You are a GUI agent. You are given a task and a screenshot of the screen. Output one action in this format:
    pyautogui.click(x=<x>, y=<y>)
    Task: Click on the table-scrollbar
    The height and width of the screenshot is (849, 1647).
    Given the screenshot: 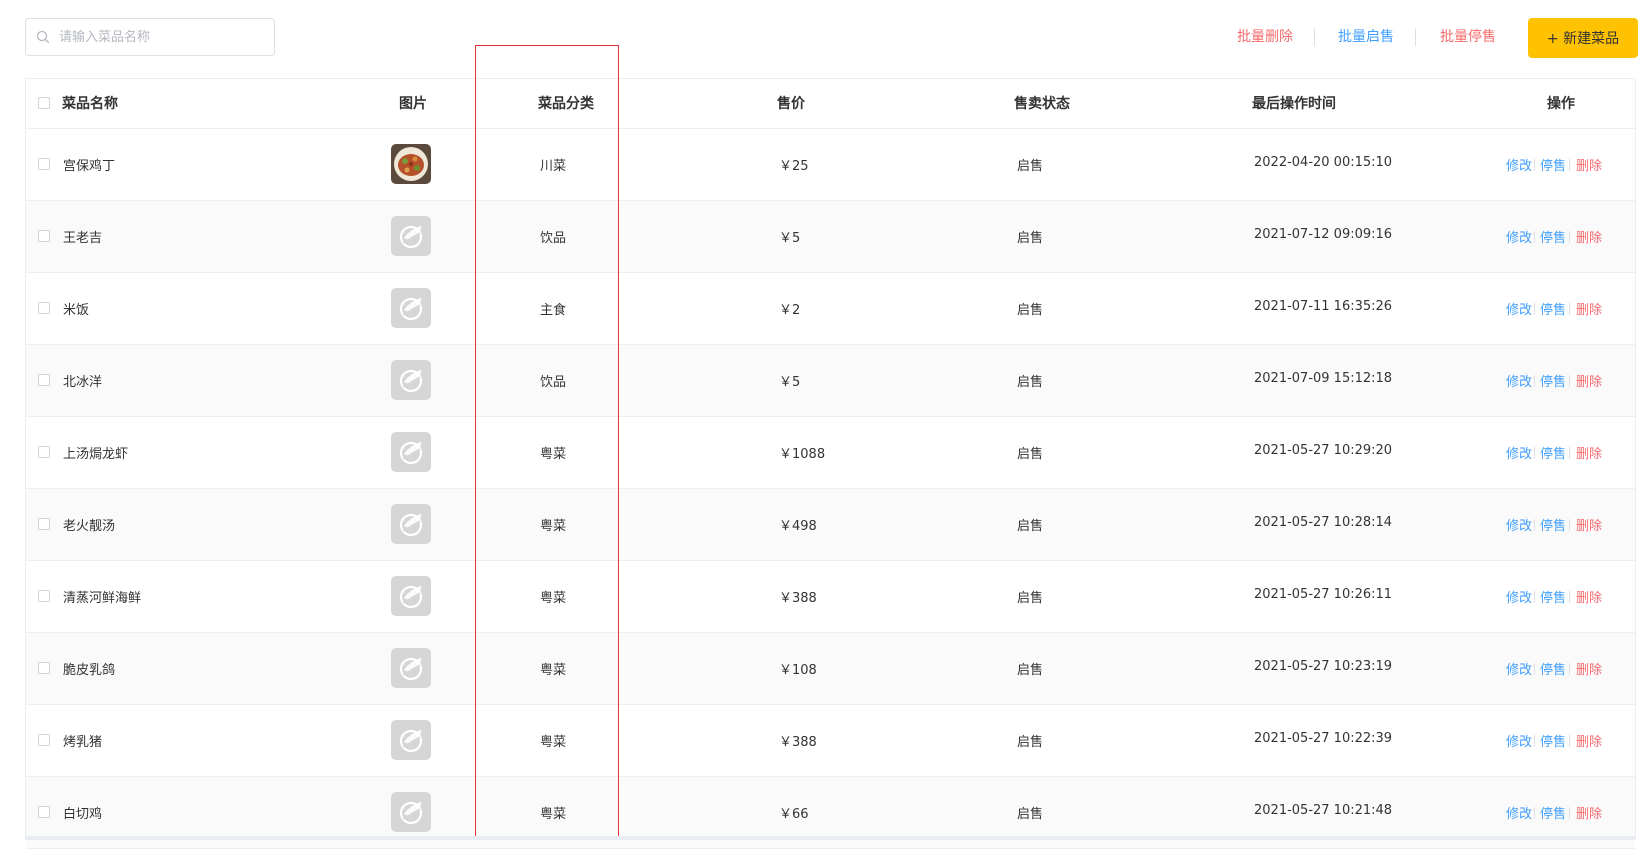 What is the action you would take?
    pyautogui.click(x=830, y=838)
    